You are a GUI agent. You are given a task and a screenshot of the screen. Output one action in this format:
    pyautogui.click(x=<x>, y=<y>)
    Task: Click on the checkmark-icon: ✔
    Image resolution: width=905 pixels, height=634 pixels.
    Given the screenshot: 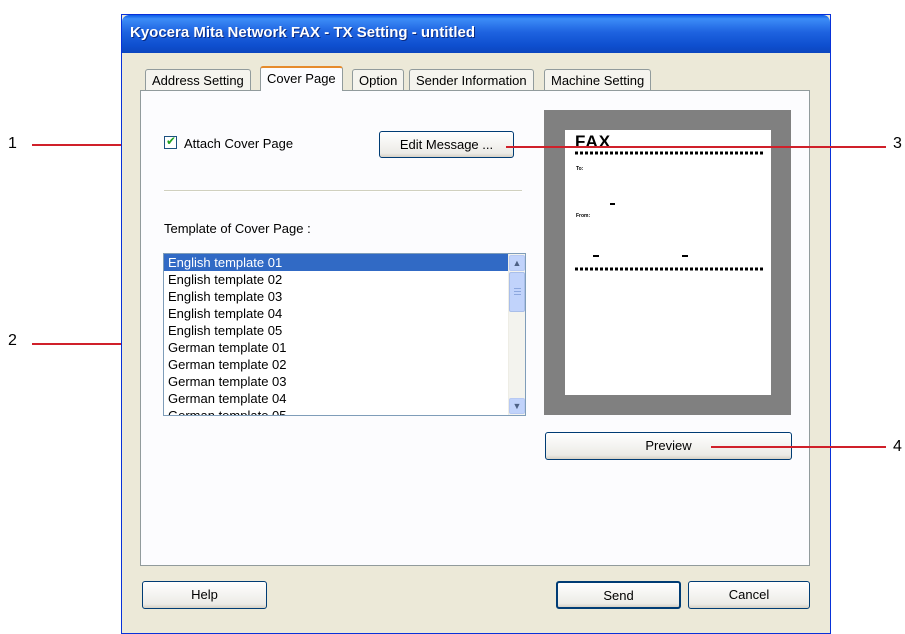 What is the action you would take?
    pyautogui.click(x=171, y=141)
    